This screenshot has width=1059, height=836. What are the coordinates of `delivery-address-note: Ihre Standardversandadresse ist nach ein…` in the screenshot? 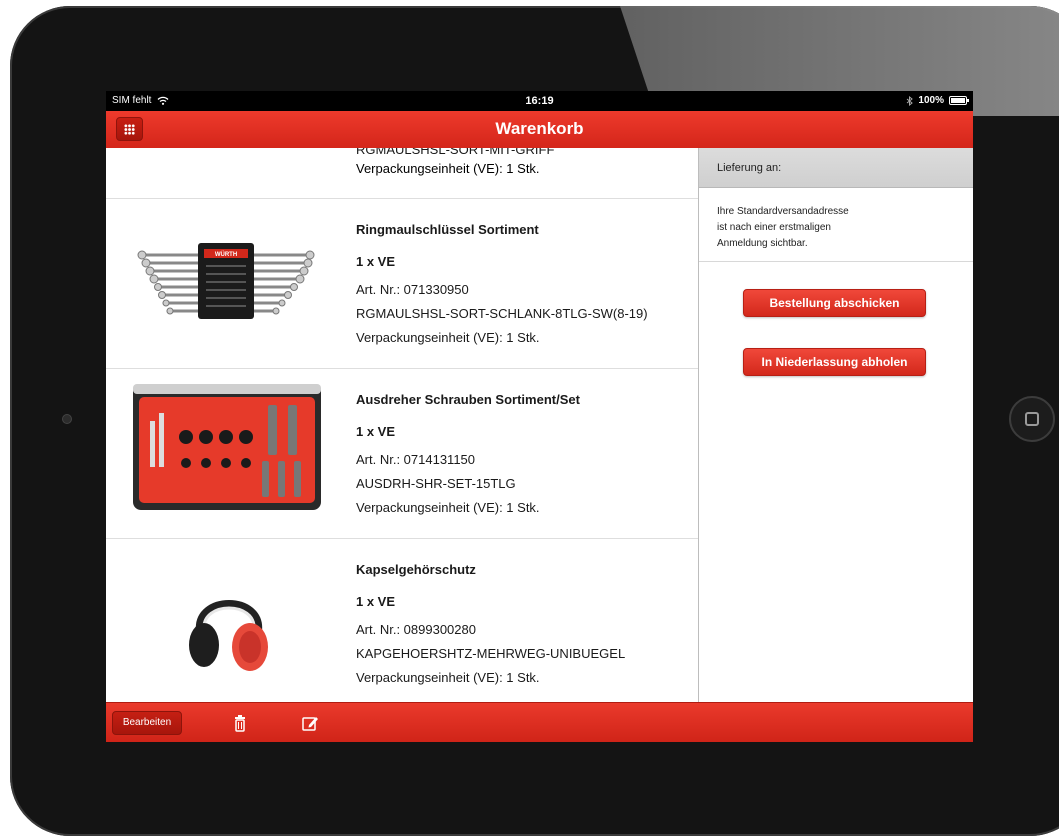 It's located at (837, 228).